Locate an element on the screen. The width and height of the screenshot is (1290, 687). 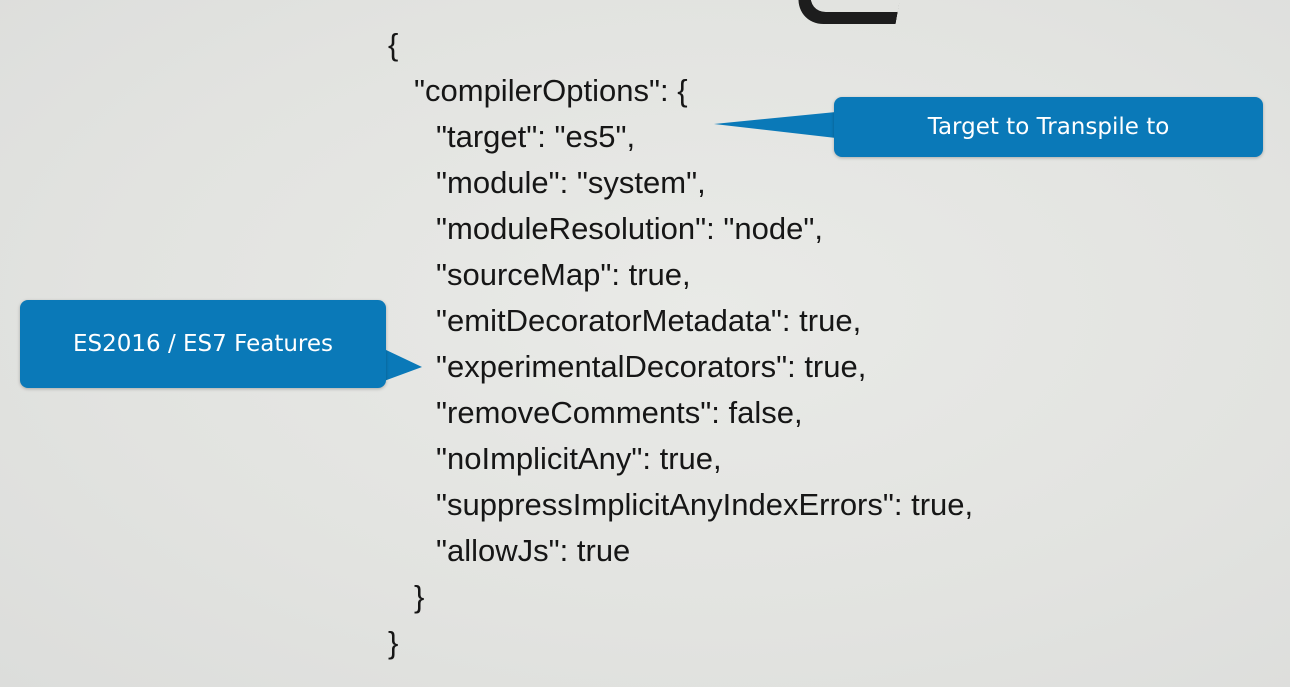
code-line: "noImplicitAny": true, is located at coordinates (579, 458).